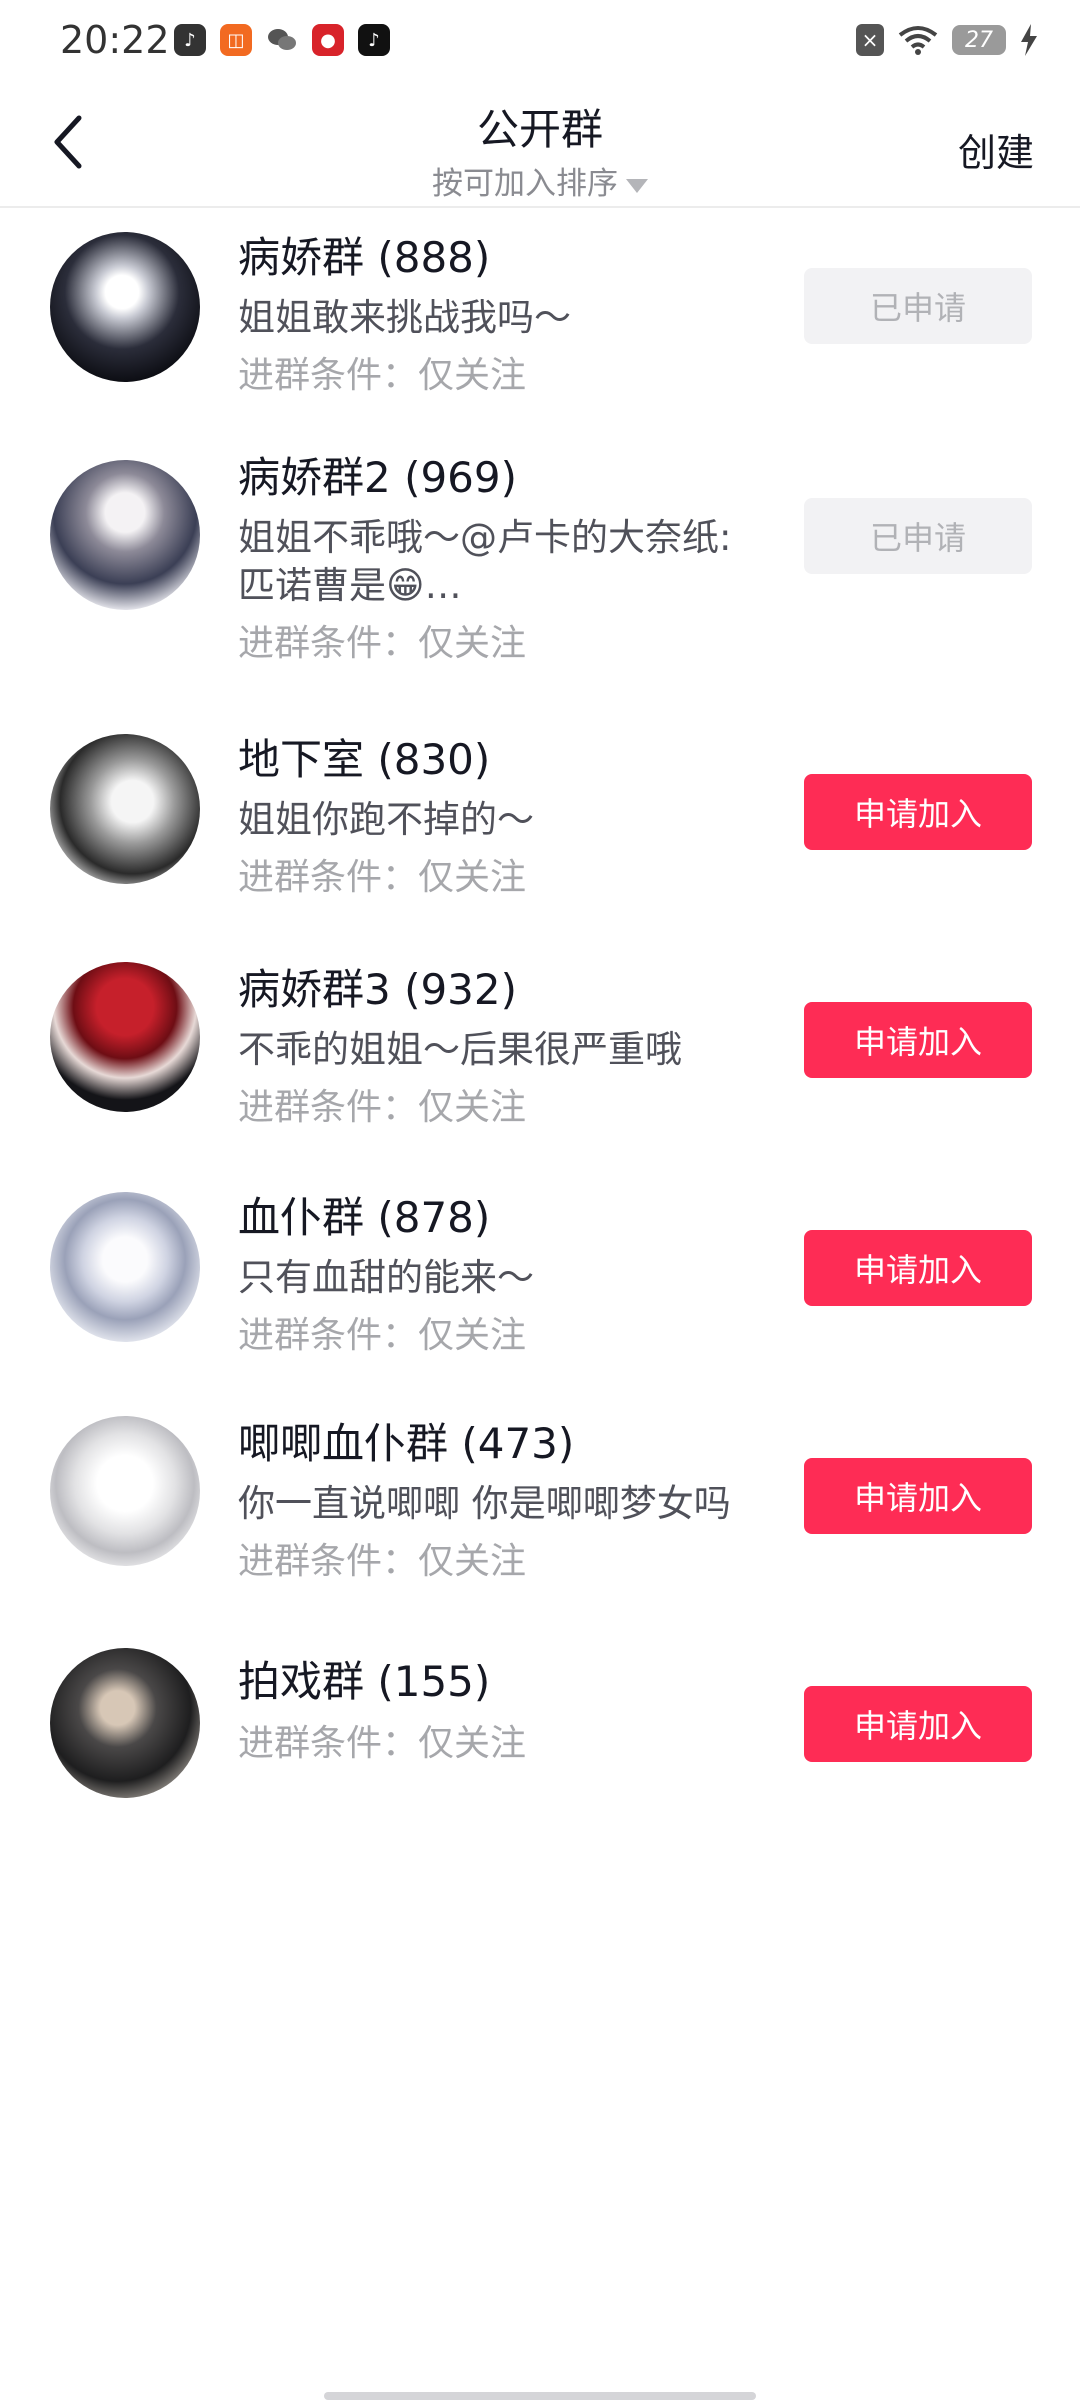 The width and height of the screenshot is (1080, 2408). Describe the element at coordinates (115, 40) in the screenshot. I see `status-time: 20:22` at that location.